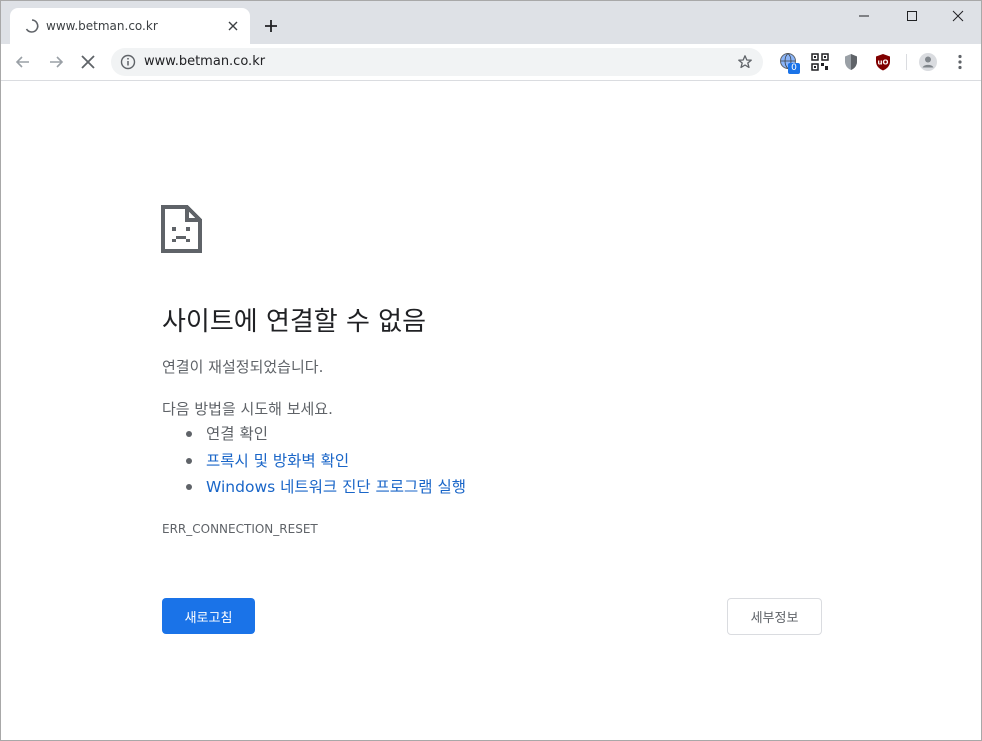 The width and height of the screenshot is (982, 741). Describe the element at coordinates (960, 62) in the screenshot. I see `more-vertical-icon` at that location.